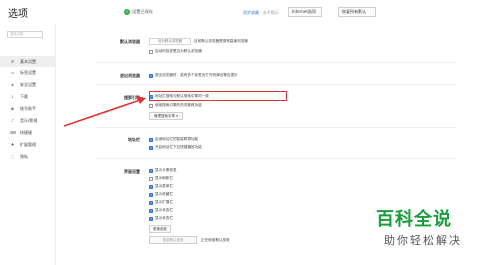 This screenshot has height=265, width=500. I want to click on watermark-subtitle: 助你轻松解决, so click(423, 240).